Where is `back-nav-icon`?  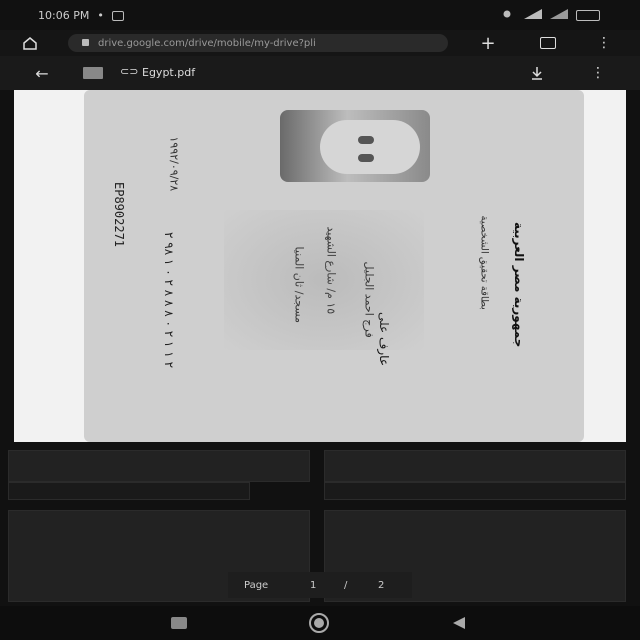
back-nav-icon is located at coordinates (459, 623).